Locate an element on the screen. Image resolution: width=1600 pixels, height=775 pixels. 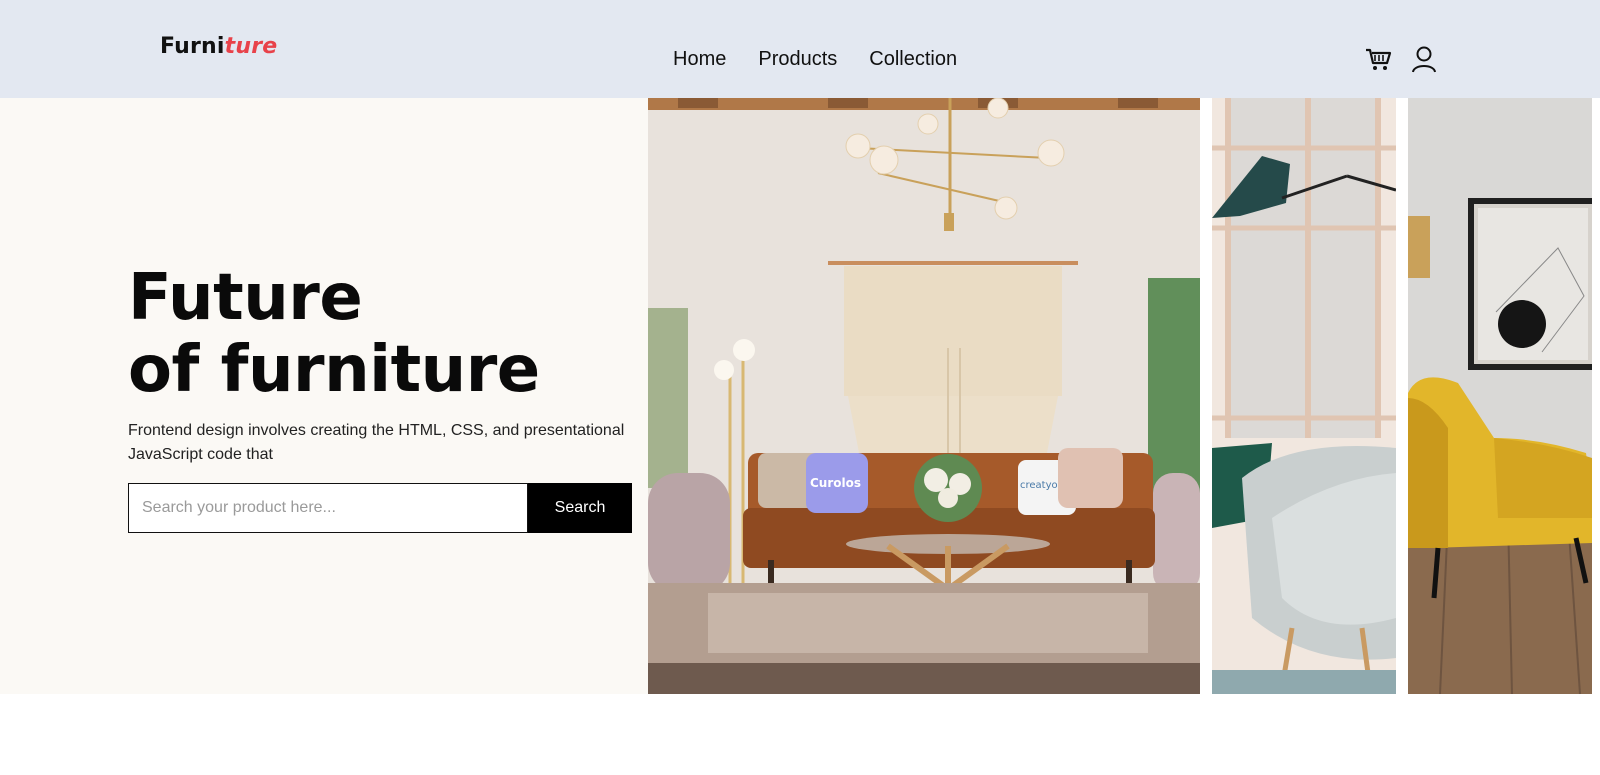
header-icons is located at coordinates (1401, 59).